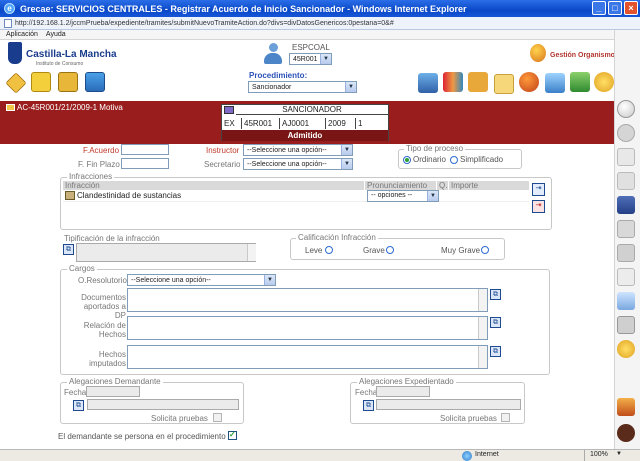  Describe the element at coordinates (599, 454) in the screenshot. I see `zoom-level: 100%` at that location.